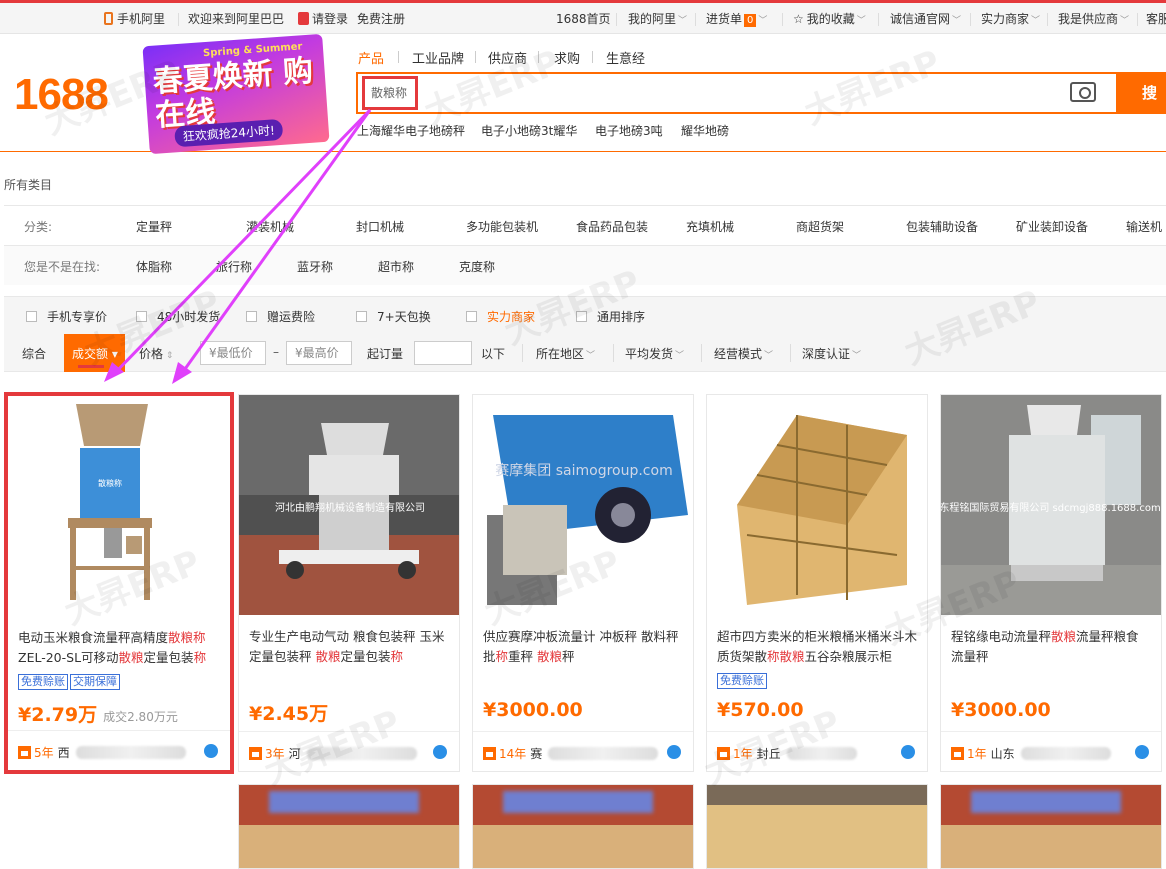  I want to click on arrow-to-sort, so click(241, 243).